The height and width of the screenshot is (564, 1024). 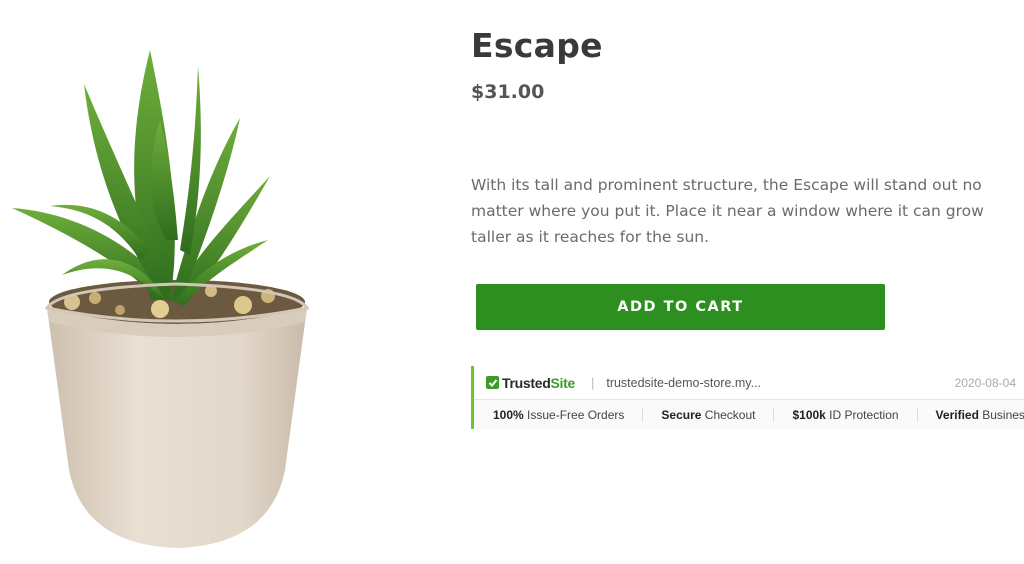 What do you see at coordinates (846, 414) in the screenshot?
I see `badge-id-protection: $100k ID Protection` at bounding box center [846, 414].